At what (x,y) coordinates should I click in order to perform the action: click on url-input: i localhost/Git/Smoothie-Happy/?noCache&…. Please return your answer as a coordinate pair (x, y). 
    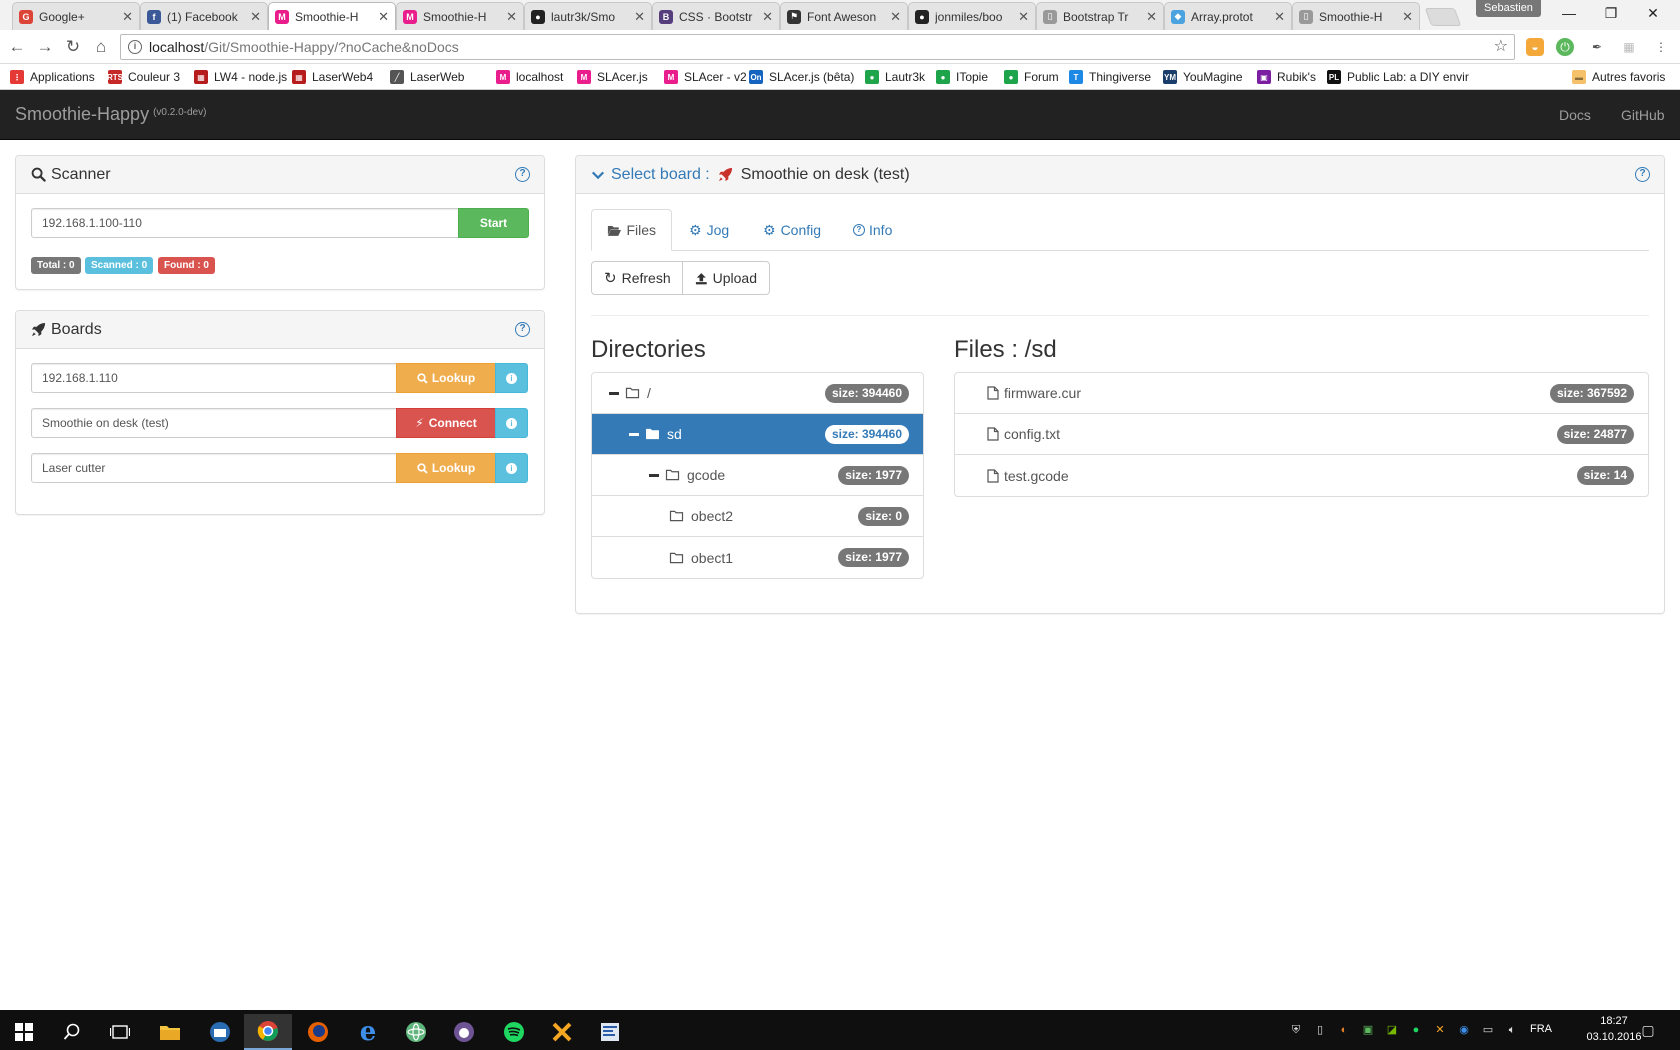
    Looking at the image, I should click on (817, 47).